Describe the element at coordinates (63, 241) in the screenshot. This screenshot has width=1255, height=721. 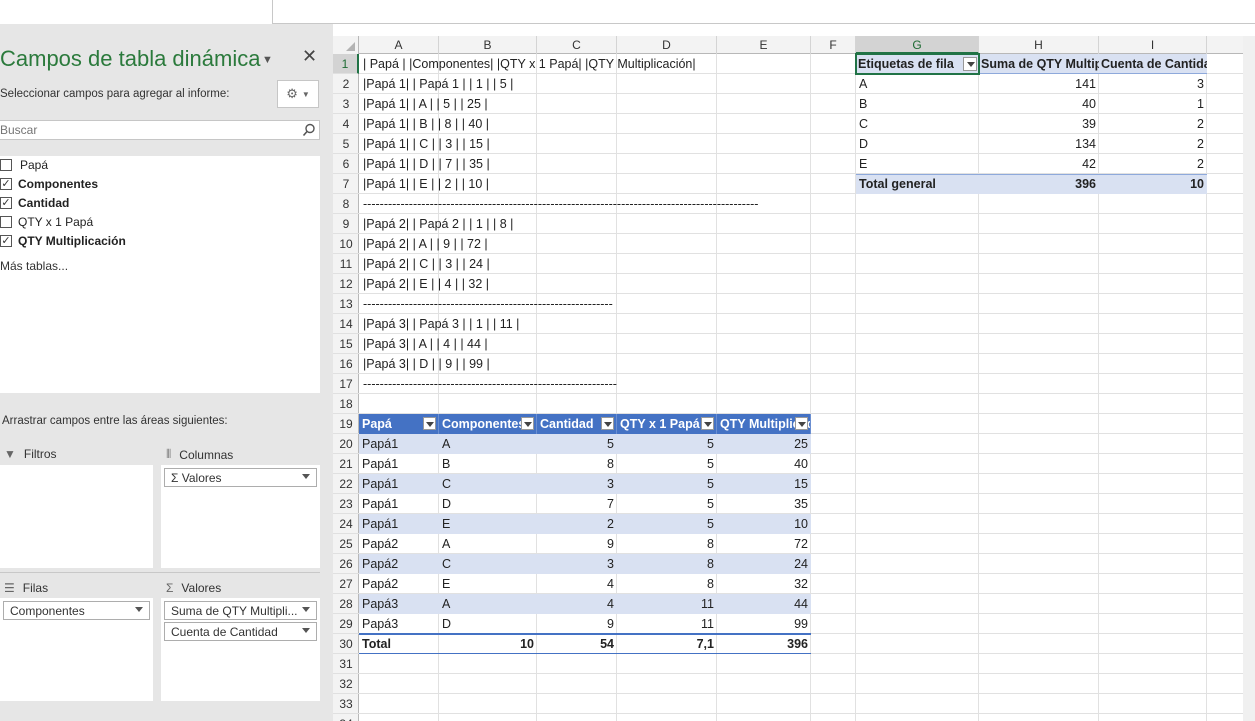
I see `field-qty-multiplicacion: ✓ QTY Multiplicación` at that location.